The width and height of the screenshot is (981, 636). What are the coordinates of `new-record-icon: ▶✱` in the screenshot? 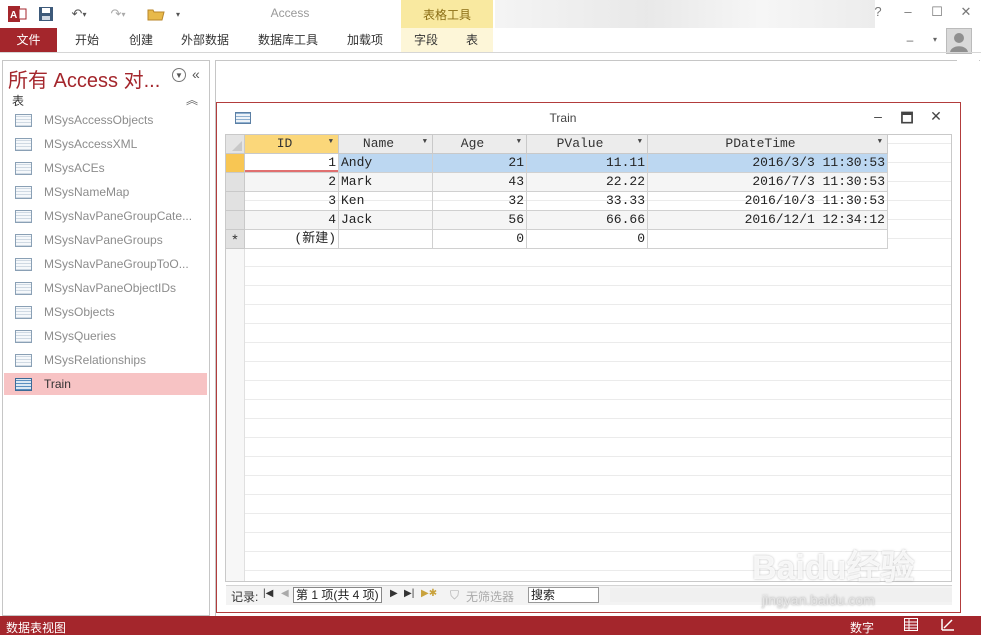 It's located at (429, 593).